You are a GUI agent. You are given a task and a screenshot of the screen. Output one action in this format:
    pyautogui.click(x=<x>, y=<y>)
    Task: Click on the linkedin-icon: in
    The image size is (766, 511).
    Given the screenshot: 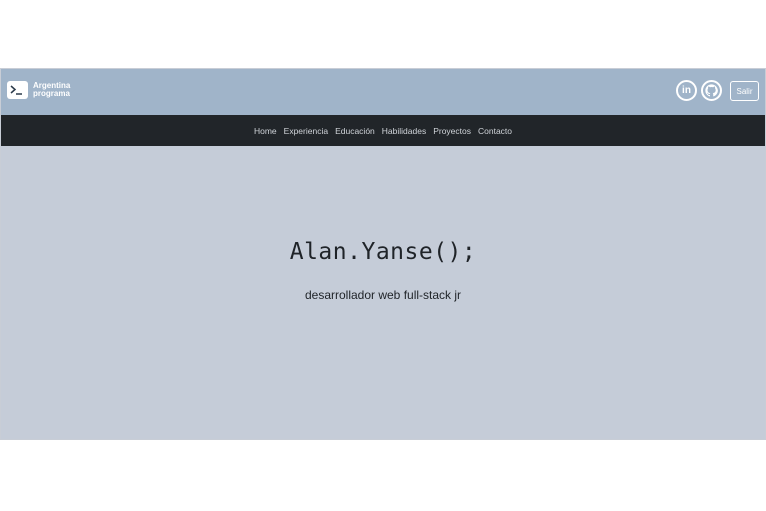 What is the action you would take?
    pyautogui.click(x=686, y=90)
    